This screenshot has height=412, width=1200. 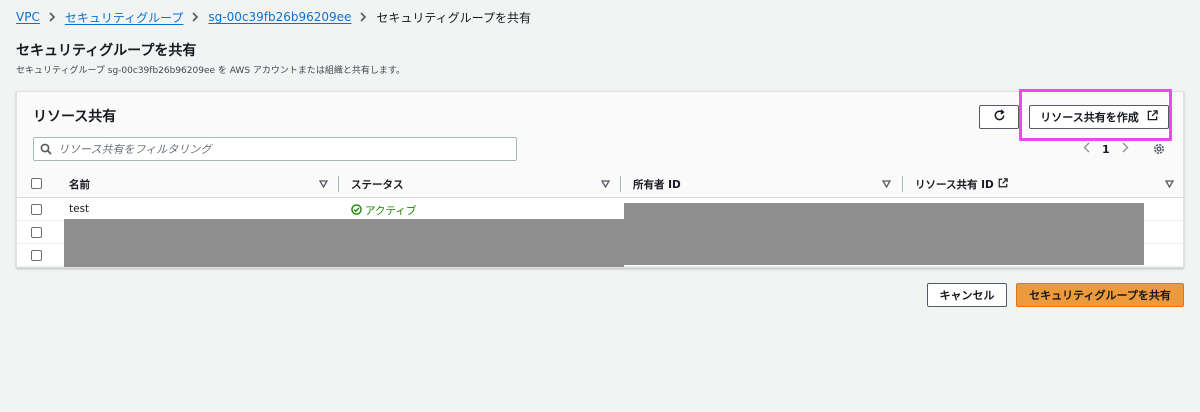 What do you see at coordinates (1086, 149) in the screenshot?
I see `chevron-left-icon` at bounding box center [1086, 149].